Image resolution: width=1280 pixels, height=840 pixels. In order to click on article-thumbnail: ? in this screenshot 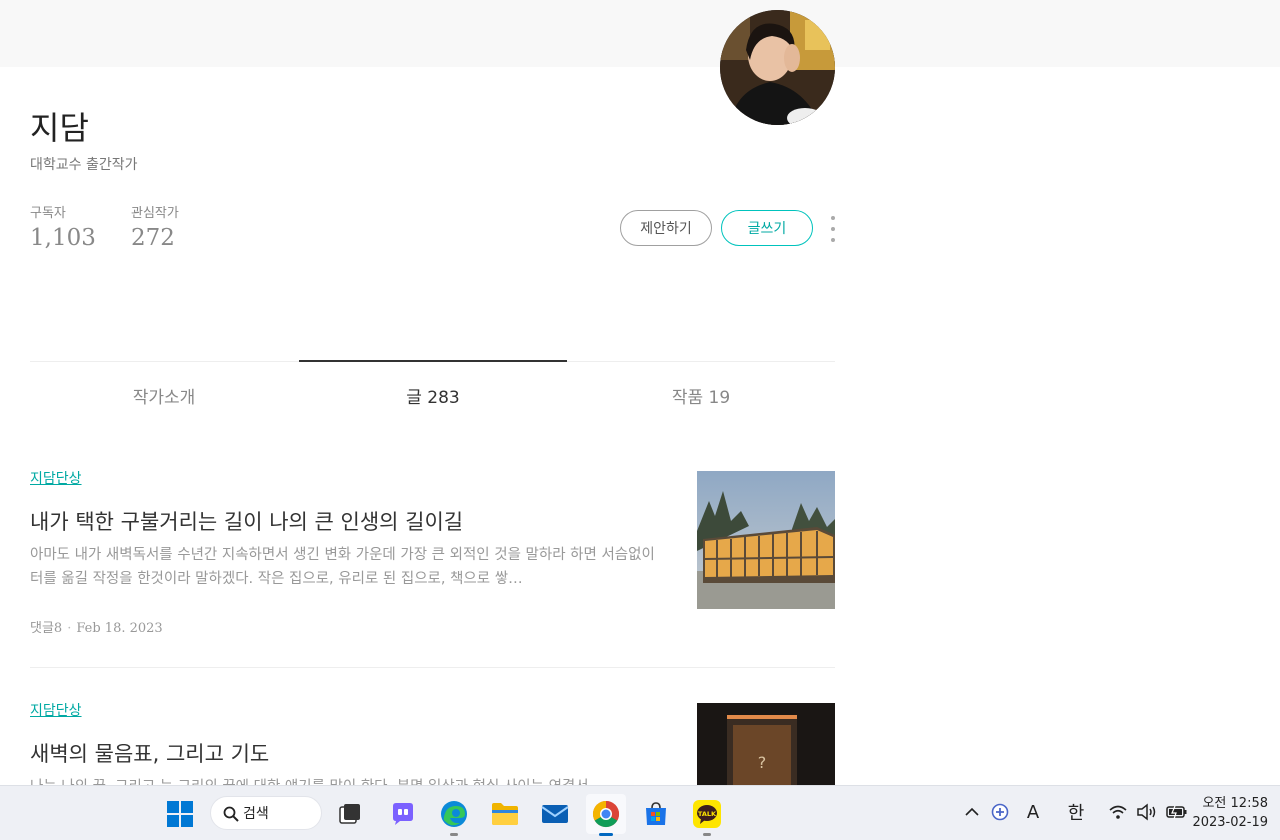, I will do `click(766, 744)`.